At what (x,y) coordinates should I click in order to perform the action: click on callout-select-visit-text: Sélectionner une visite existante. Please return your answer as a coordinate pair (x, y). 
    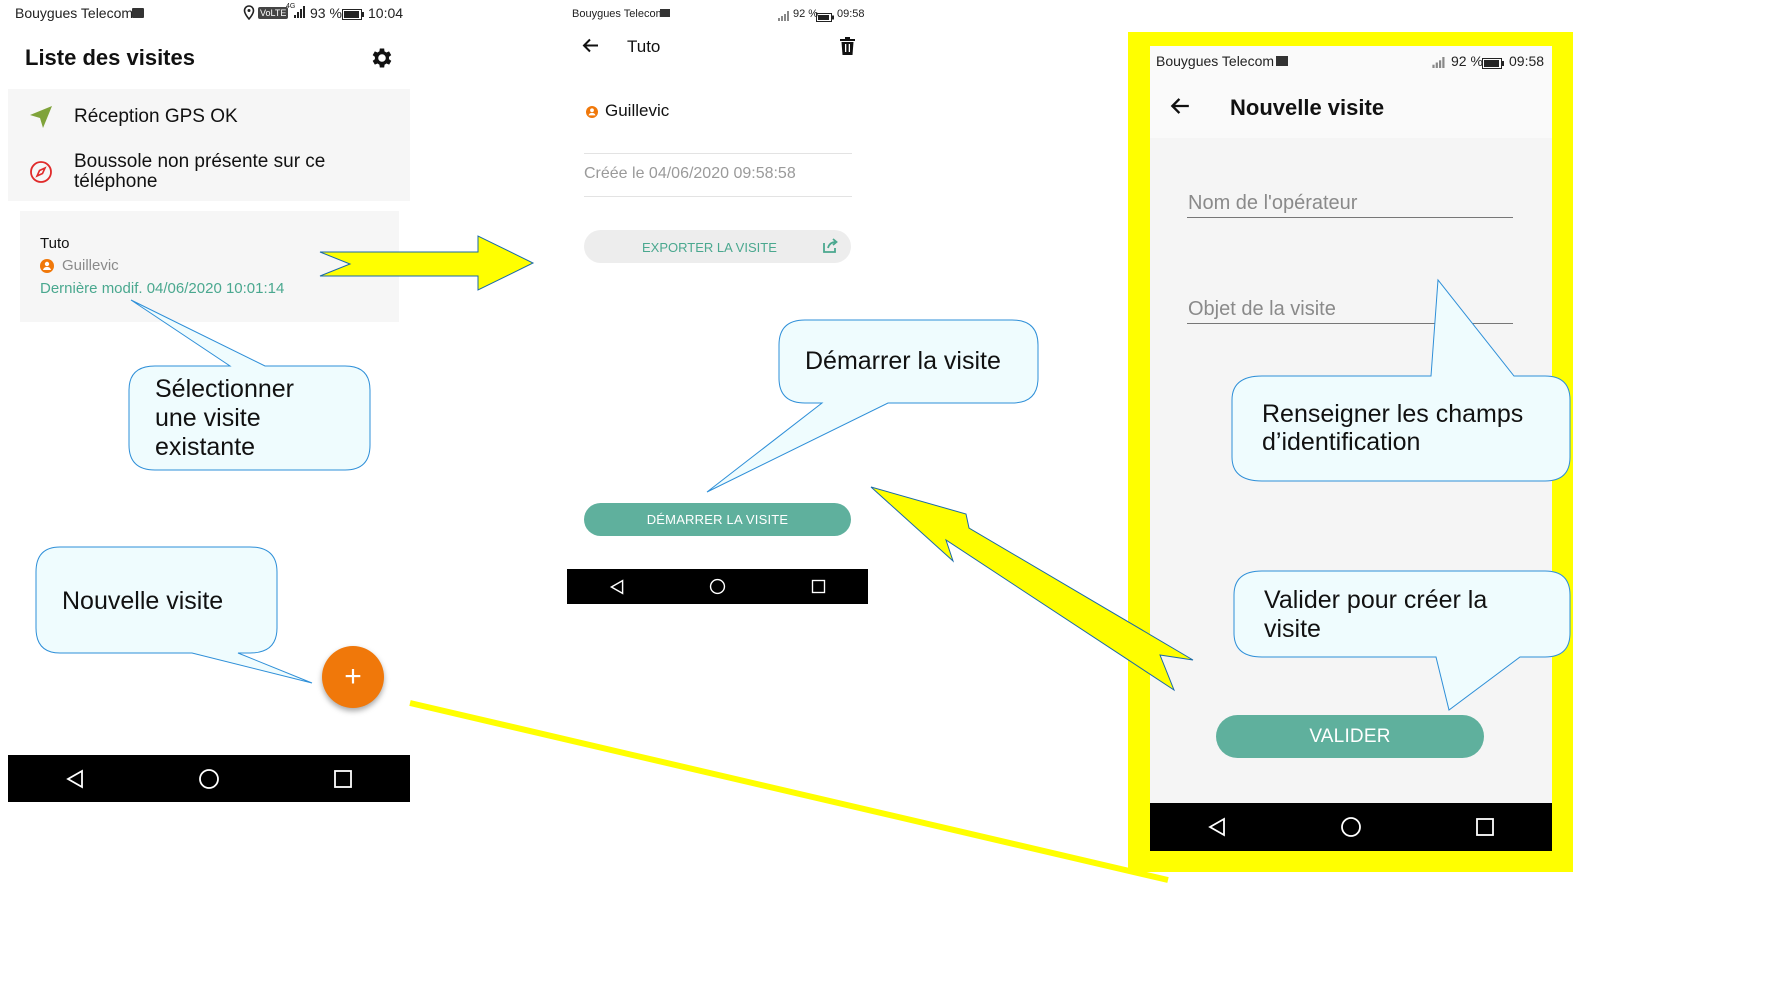
    Looking at the image, I should click on (224, 418).